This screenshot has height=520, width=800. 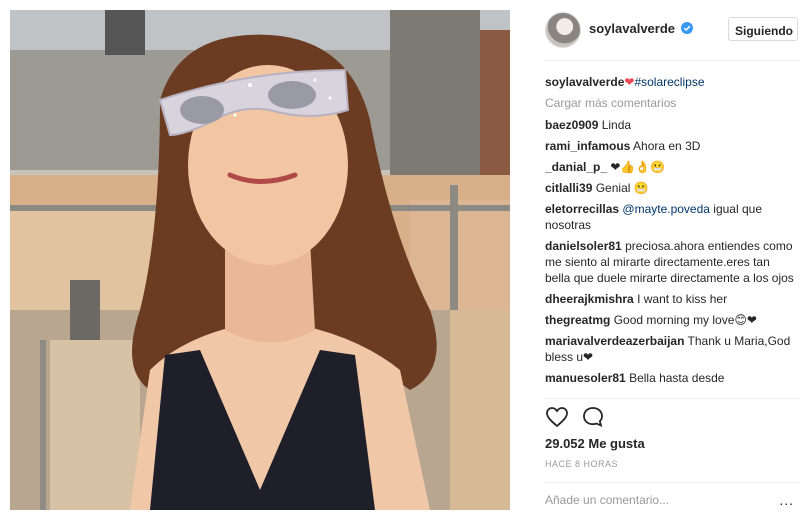 I want to click on likes-count: 29.052 Me gusta, so click(x=595, y=443).